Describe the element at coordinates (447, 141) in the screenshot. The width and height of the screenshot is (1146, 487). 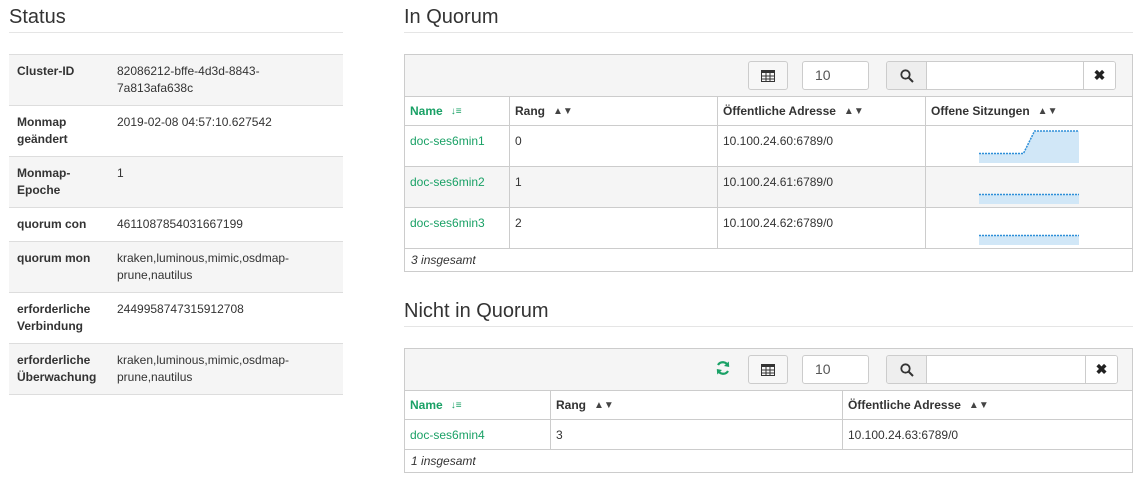
I see `monitor-link: doc-ses6min1` at that location.